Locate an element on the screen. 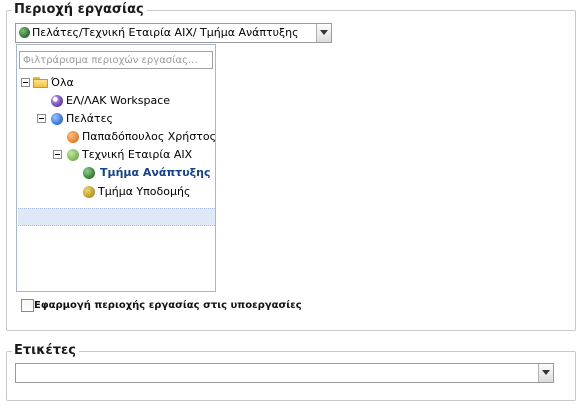 Image resolution: width=583 pixels, height=405 pixels. tags-combo is located at coordinates (284, 373).